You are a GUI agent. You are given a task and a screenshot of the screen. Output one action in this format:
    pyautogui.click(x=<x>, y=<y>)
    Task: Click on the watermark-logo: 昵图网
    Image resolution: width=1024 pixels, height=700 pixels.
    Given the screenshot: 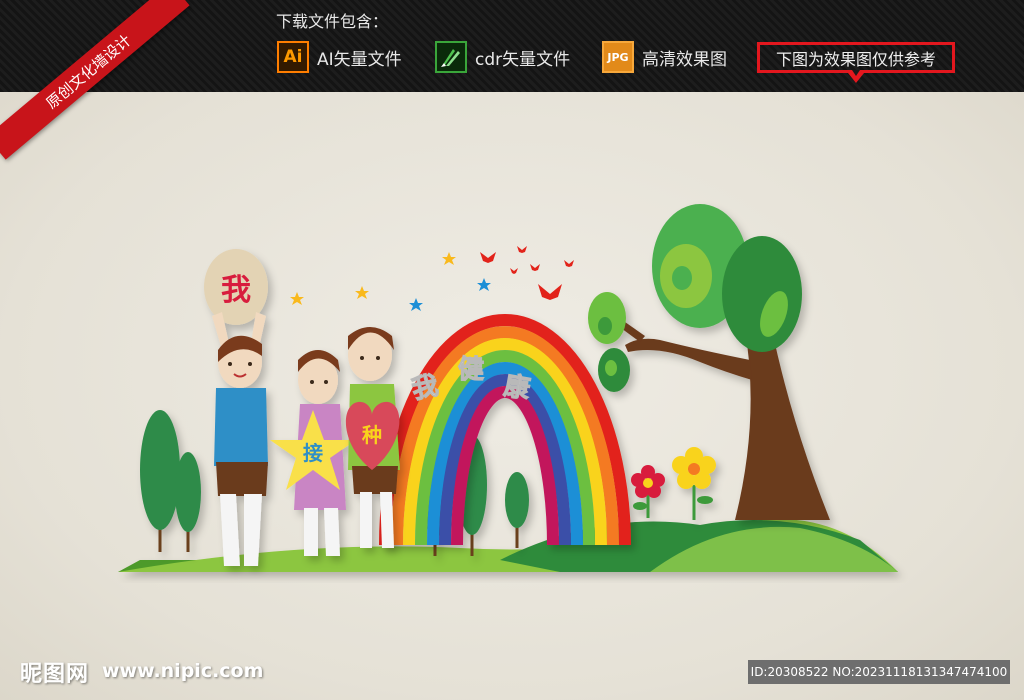 What is the action you would take?
    pyautogui.click(x=55, y=674)
    